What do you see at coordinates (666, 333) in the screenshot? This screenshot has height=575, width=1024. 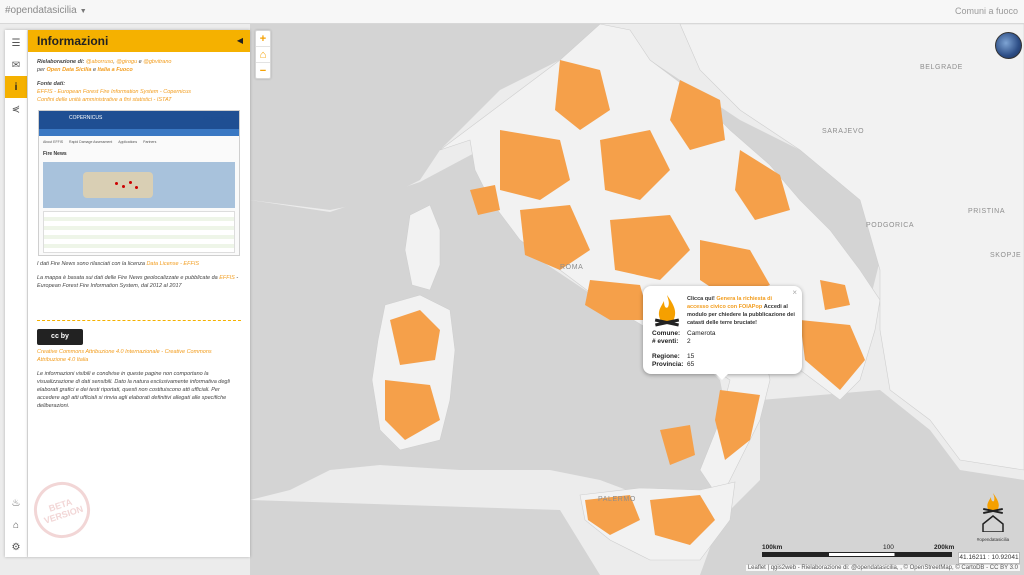 I see `comune-label: Comune:` at bounding box center [666, 333].